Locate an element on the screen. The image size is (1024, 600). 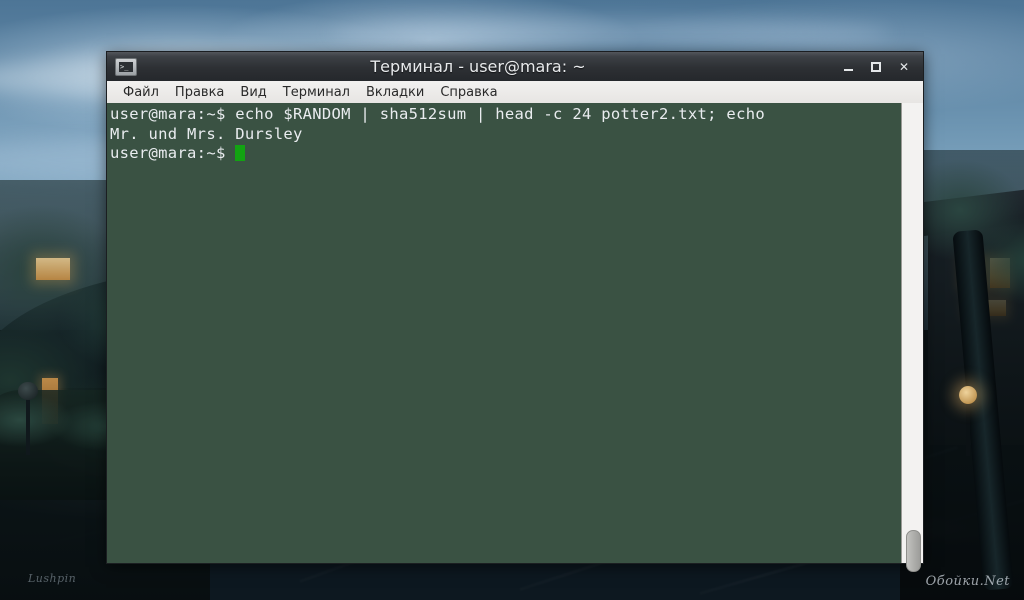
prompt-text: user@mara:~$ is located at coordinates (173, 153).